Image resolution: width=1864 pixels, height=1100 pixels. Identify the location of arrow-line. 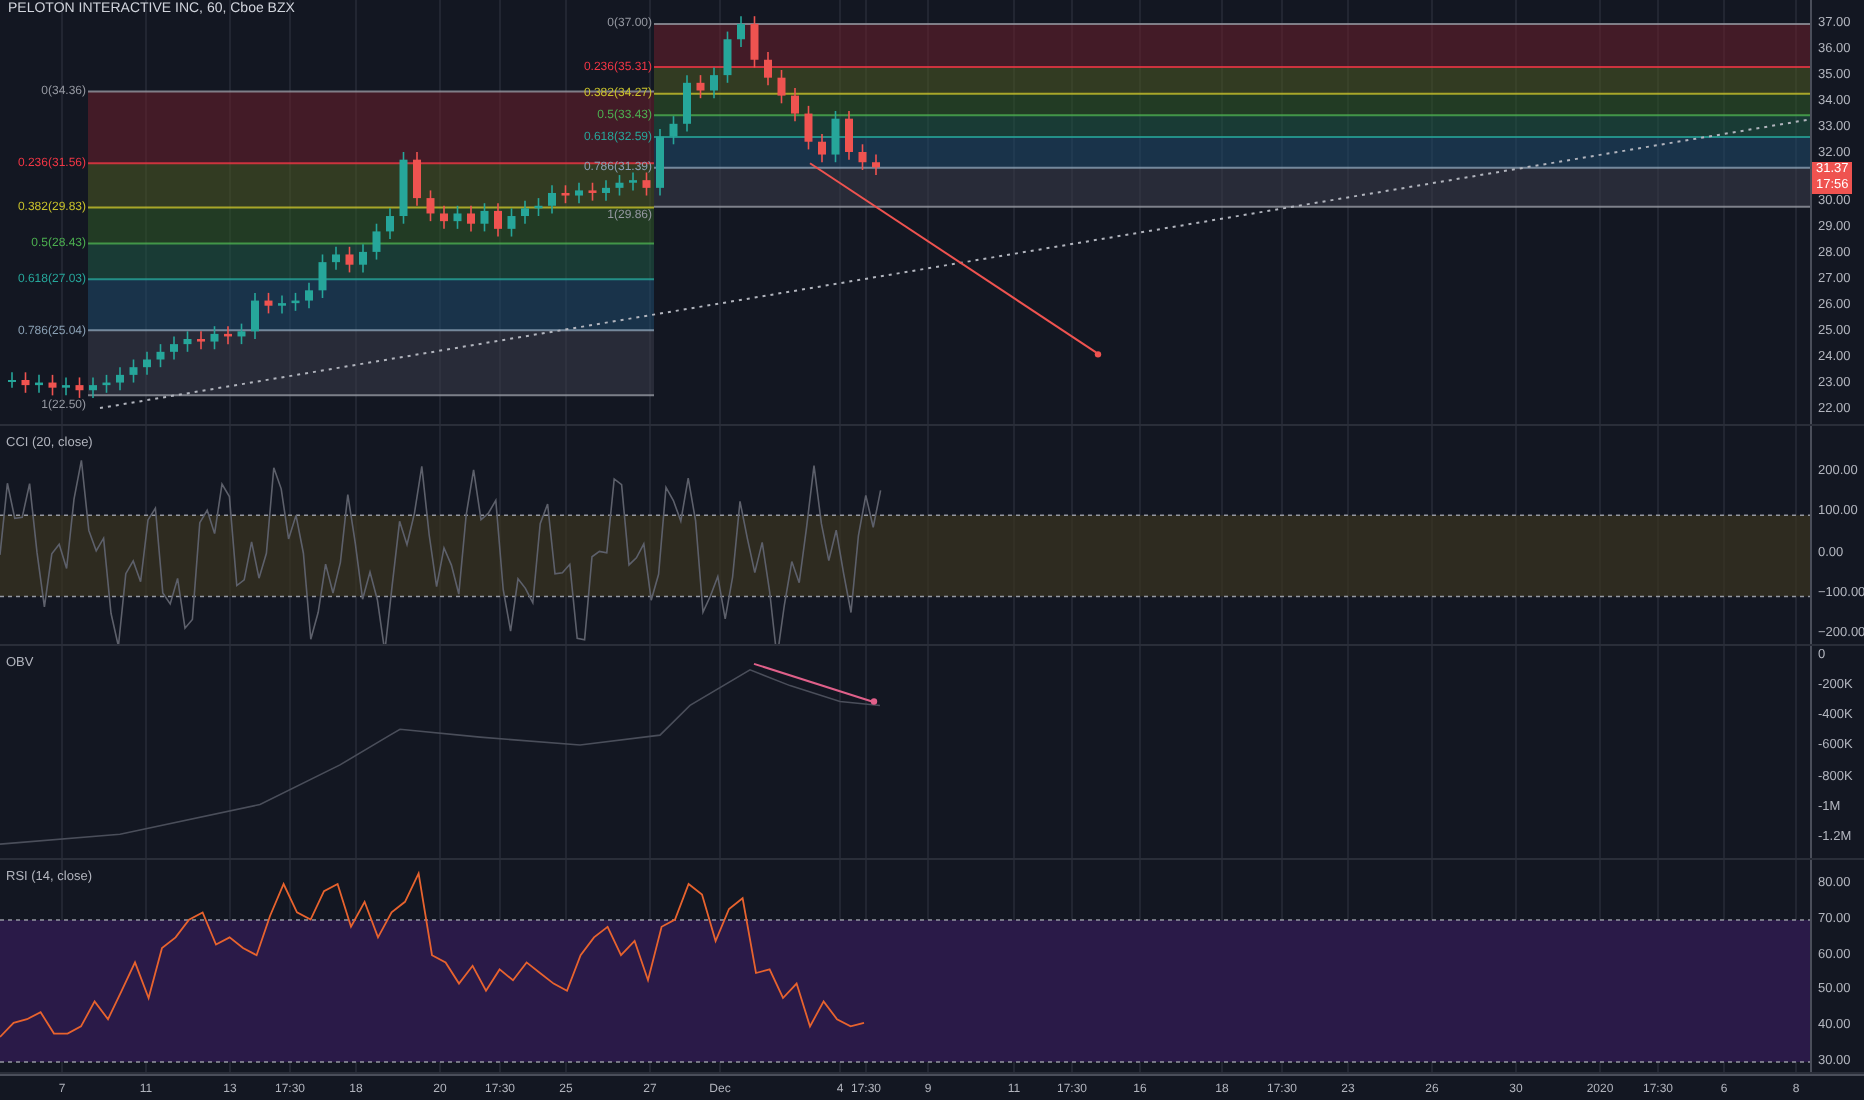
(815, 683).